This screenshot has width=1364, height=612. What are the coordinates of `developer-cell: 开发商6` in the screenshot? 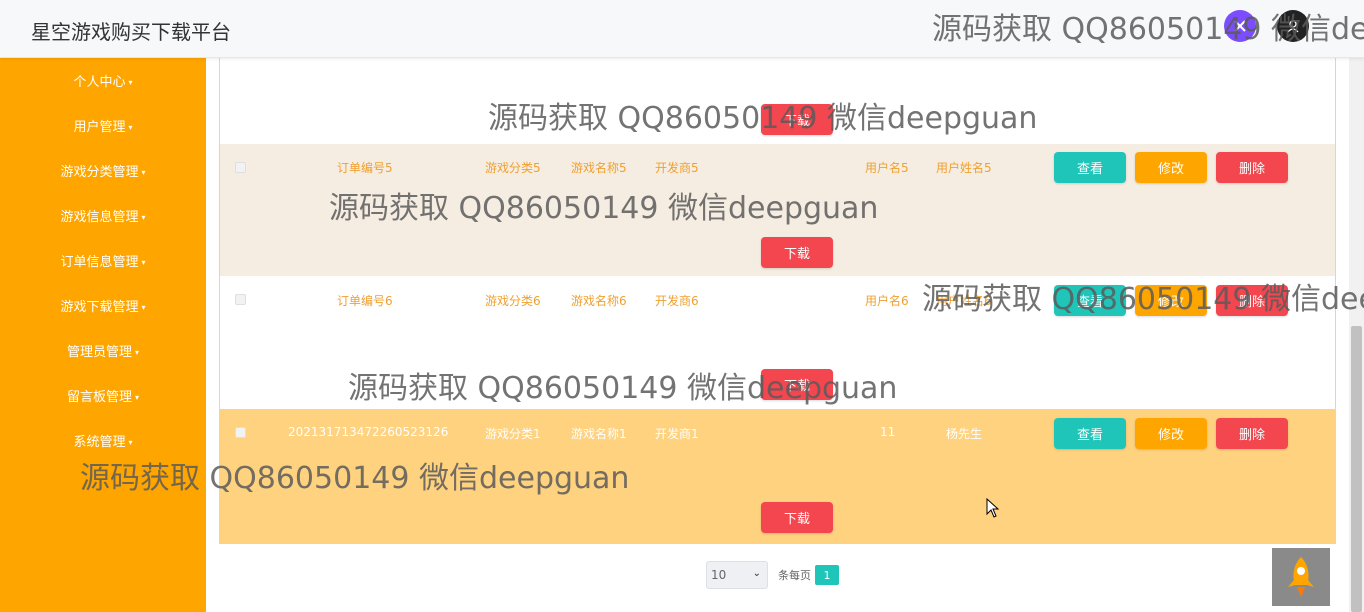 It's located at (677, 301).